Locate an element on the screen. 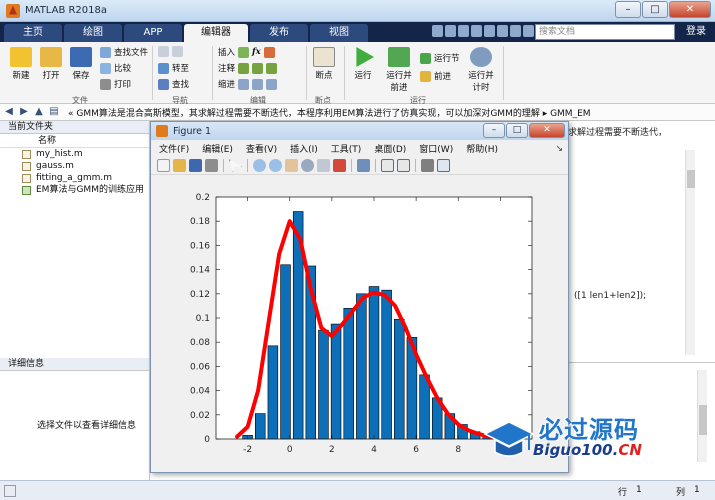 The height and width of the screenshot is (500, 715). run-and-time-button: 运行并 计时 is located at coordinates (481, 70).